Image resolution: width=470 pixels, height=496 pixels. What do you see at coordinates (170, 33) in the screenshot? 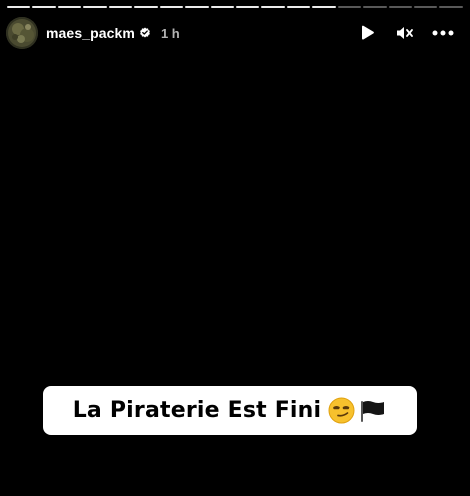
I see `post-time: 1 h` at bounding box center [170, 33].